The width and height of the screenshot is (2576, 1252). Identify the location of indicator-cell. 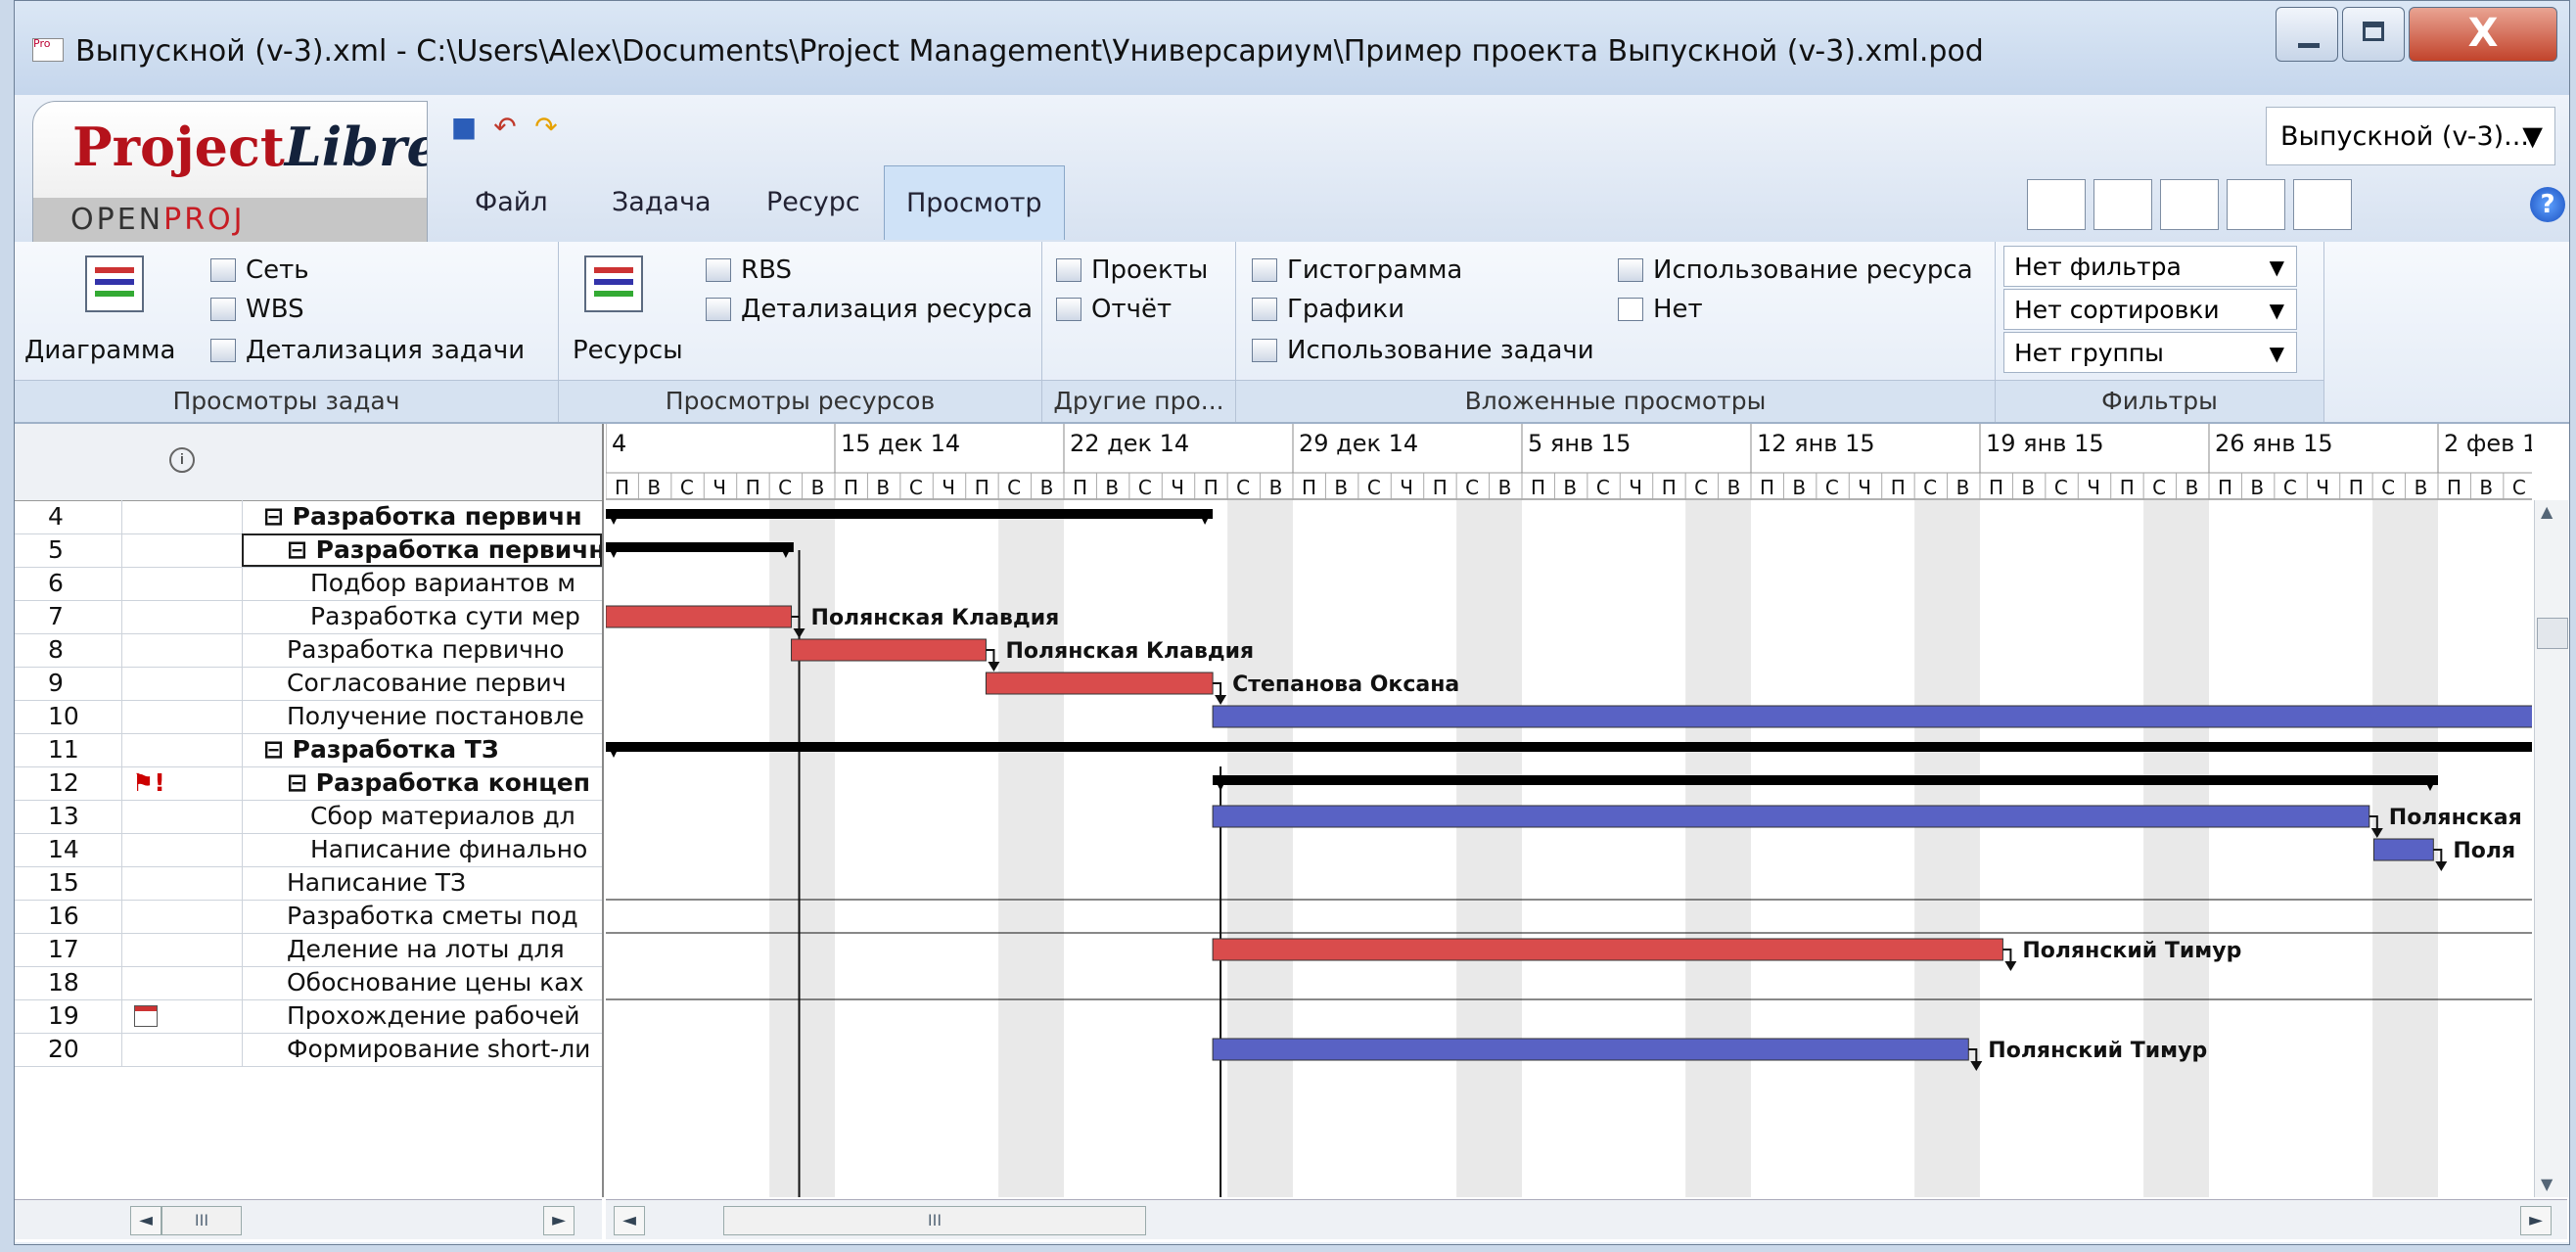
(182, 550).